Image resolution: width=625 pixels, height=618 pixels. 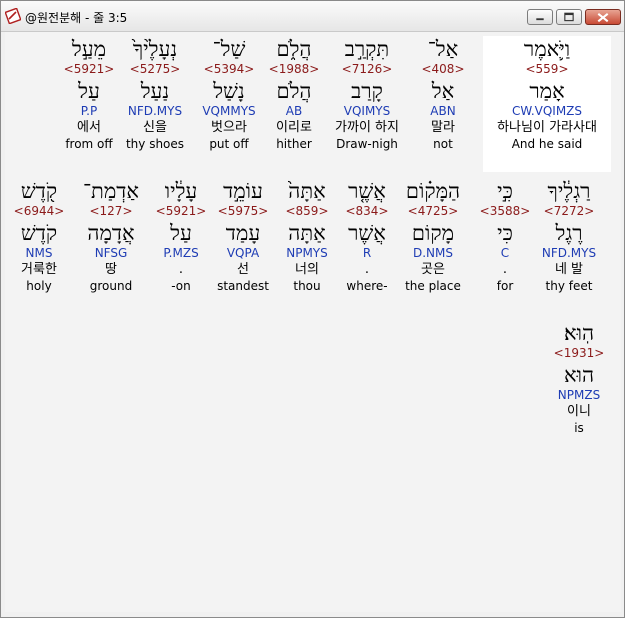 I want to click on strong-number: <3588>, so click(x=505, y=211).